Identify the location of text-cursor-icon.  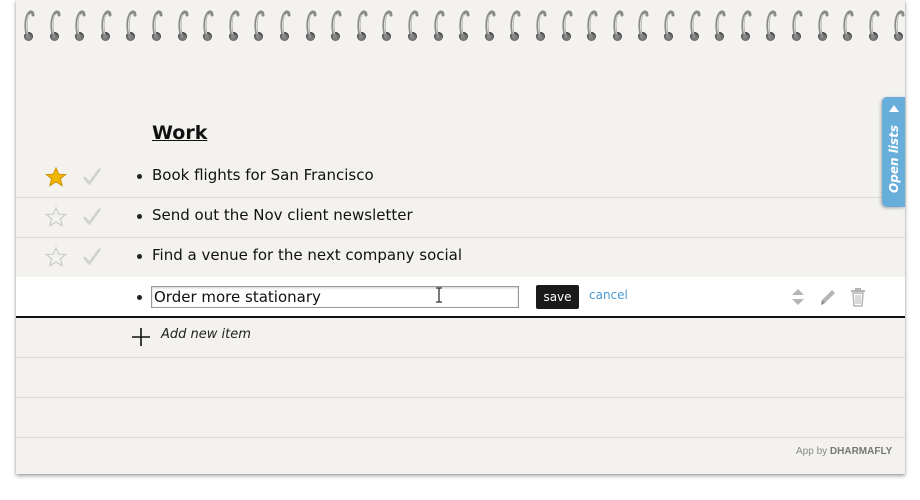
(439, 295).